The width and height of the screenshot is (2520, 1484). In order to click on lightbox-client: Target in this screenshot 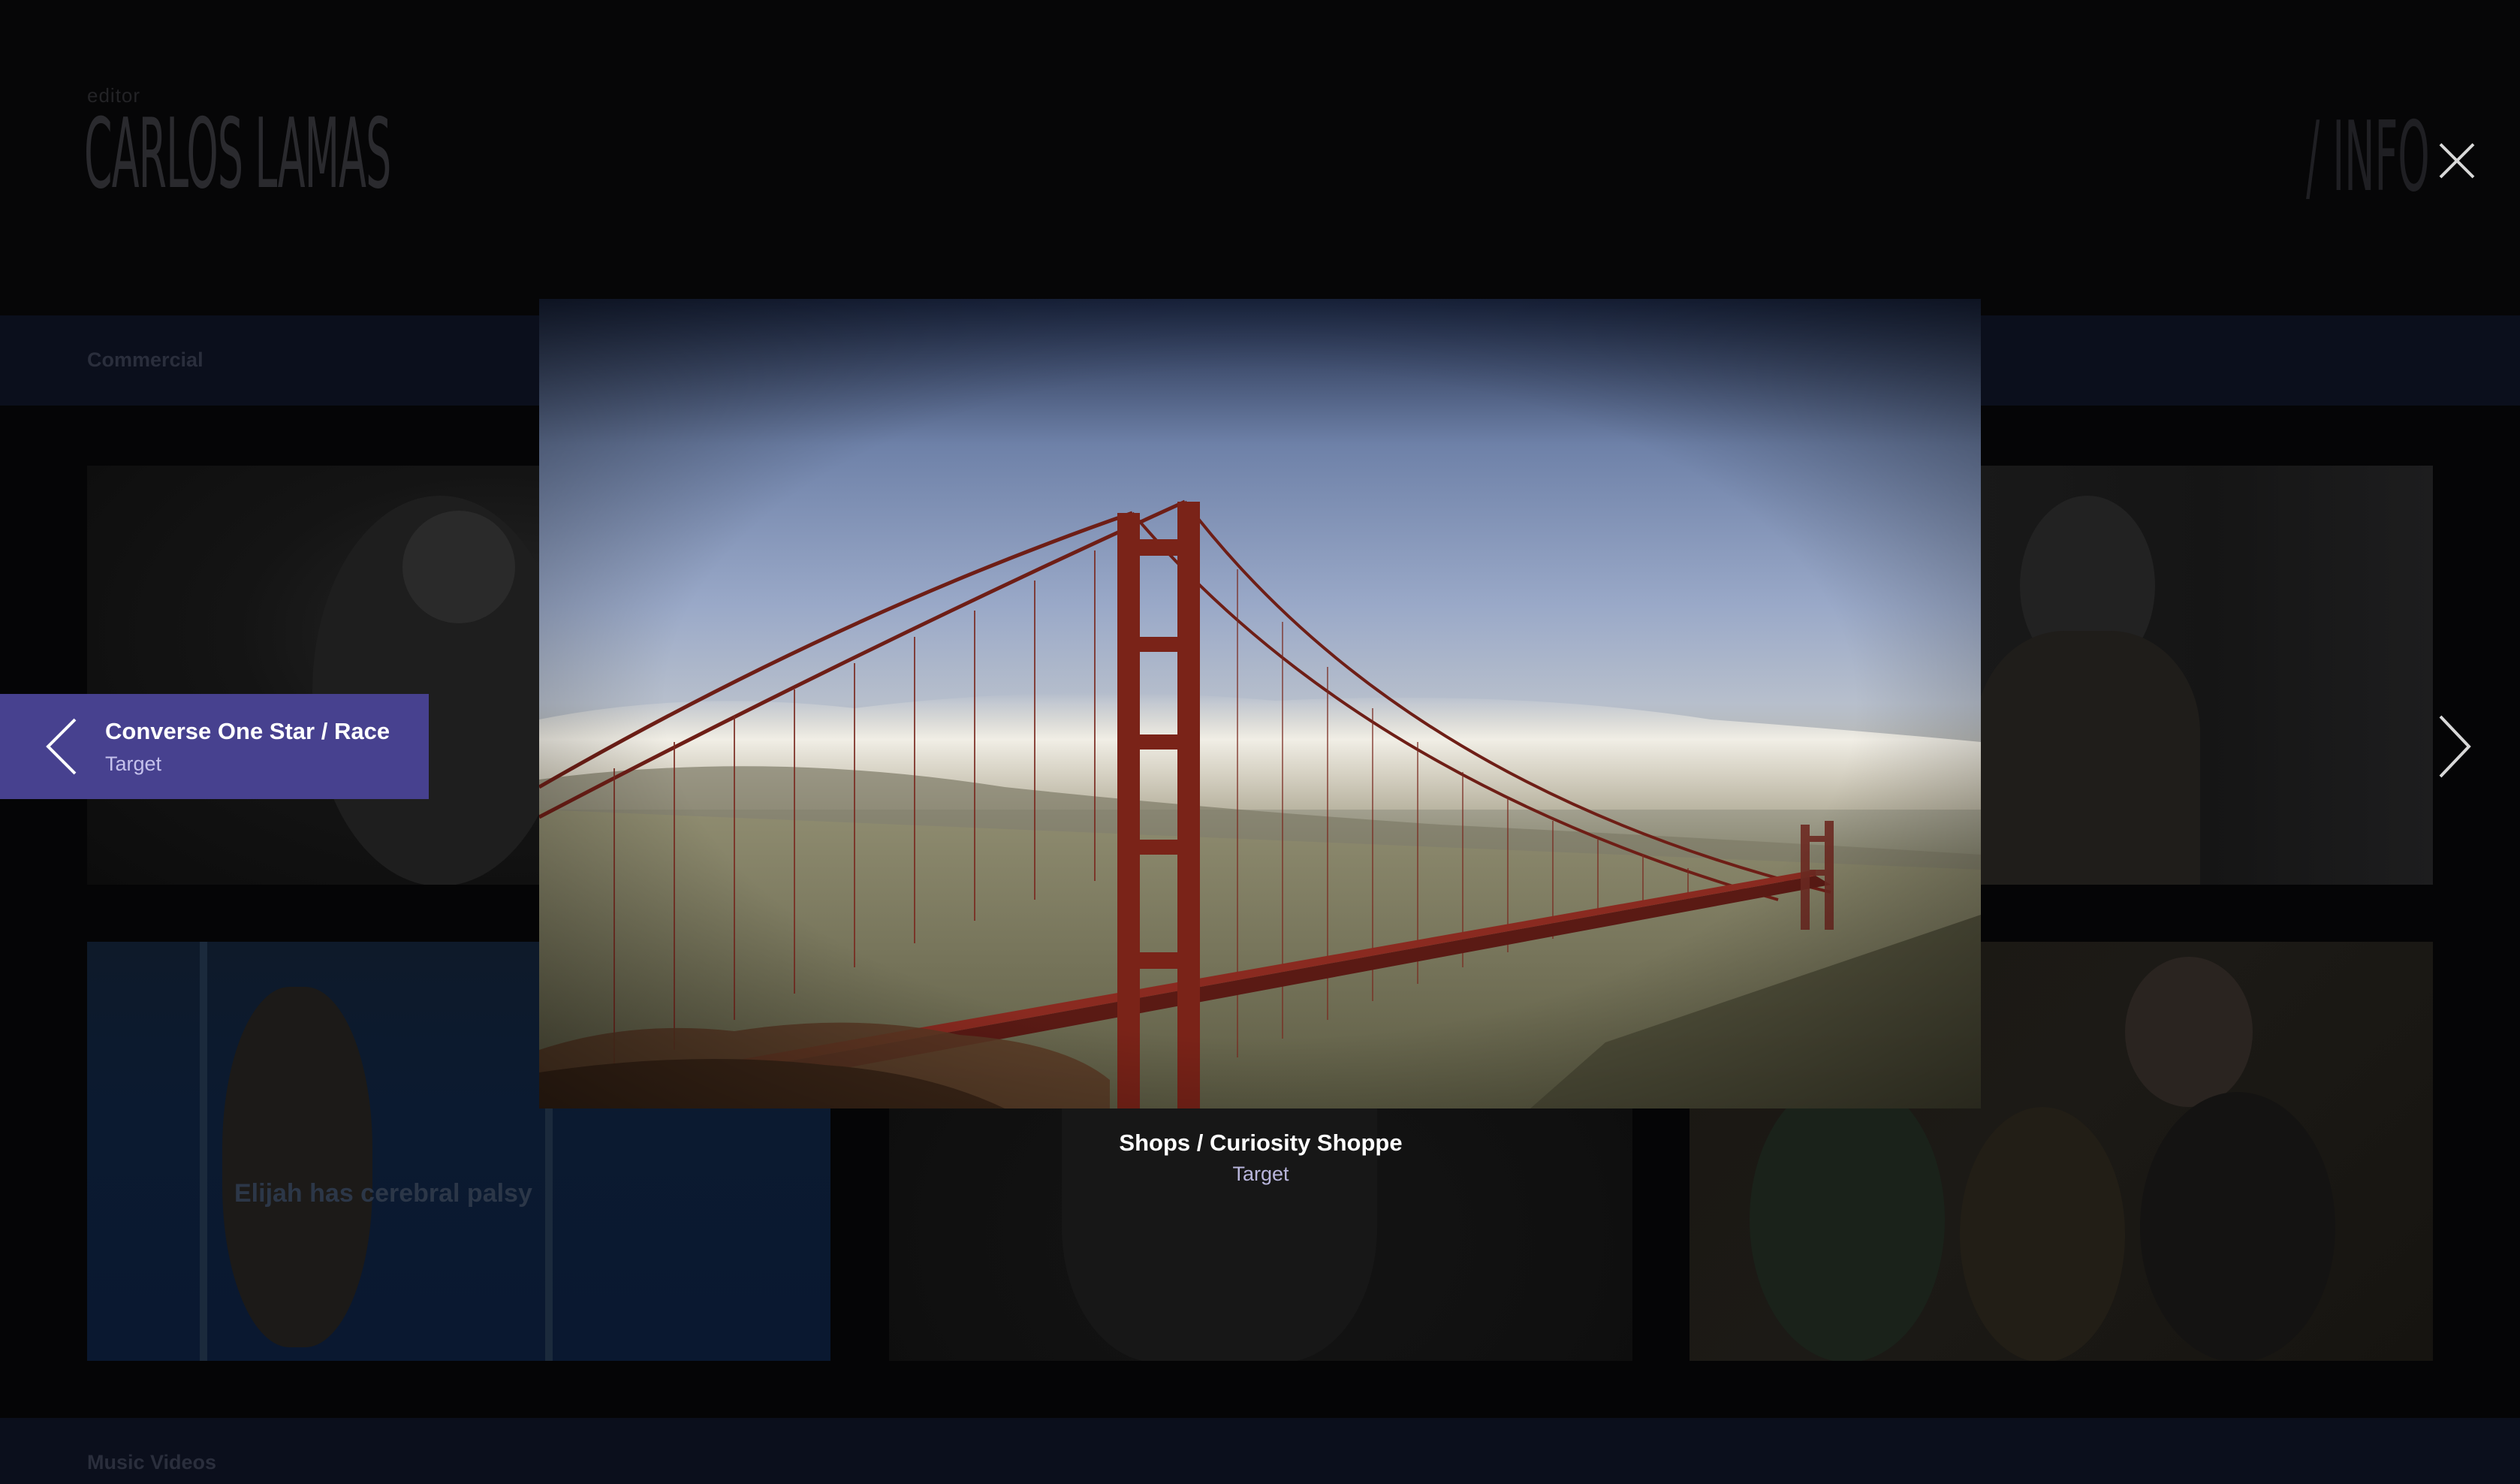, I will do `click(1260, 1174)`.